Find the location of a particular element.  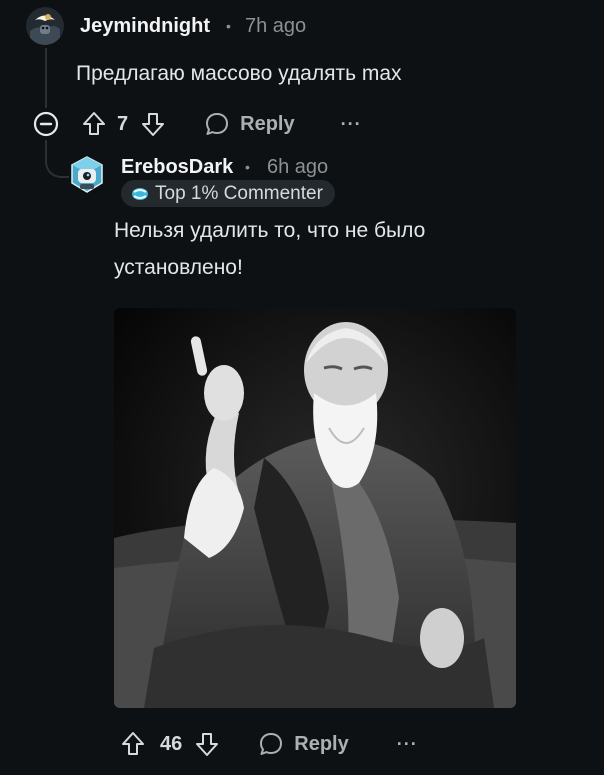

comment-timestamp: 6h ago is located at coordinates (297, 167).